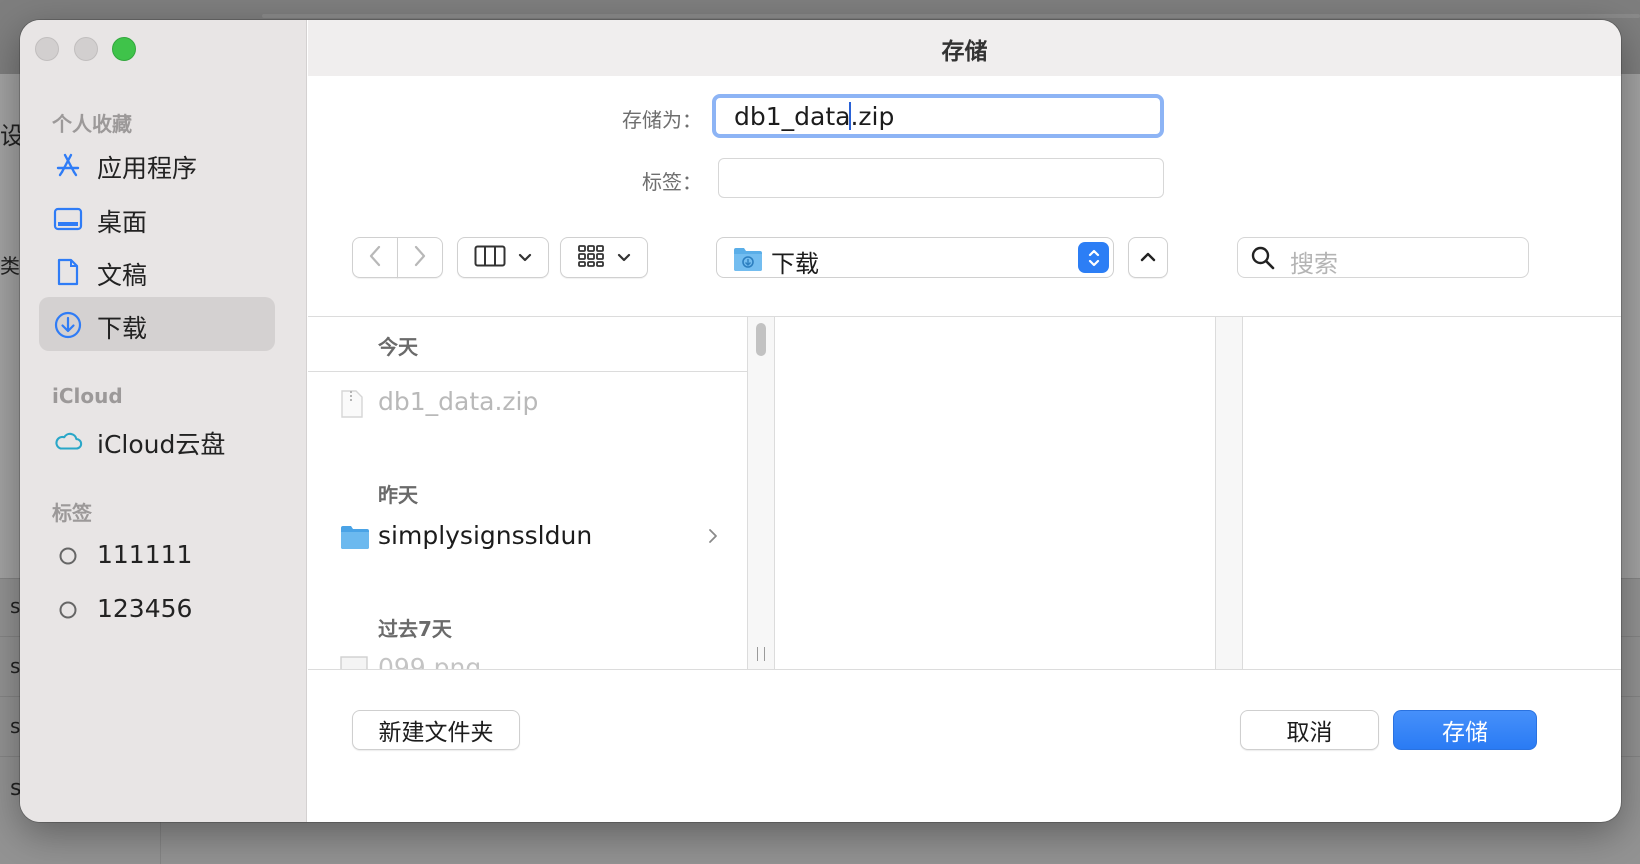 The width and height of the screenshot is (1640, 864). I want to click on sidebar-item-label: 111111, so click(145, 554).